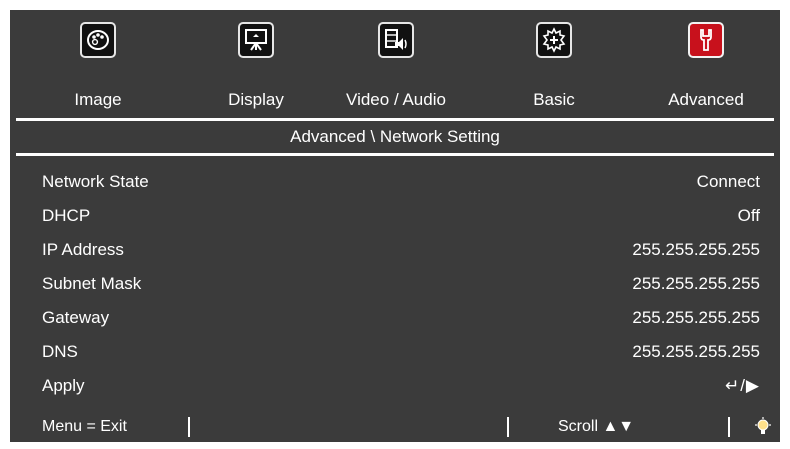 The height and width of the screenshot is (449, 790). What do you see at coordinates (748, 215) in the screenshot?
I see `row-value: Off` at bounding box center [748, 215].